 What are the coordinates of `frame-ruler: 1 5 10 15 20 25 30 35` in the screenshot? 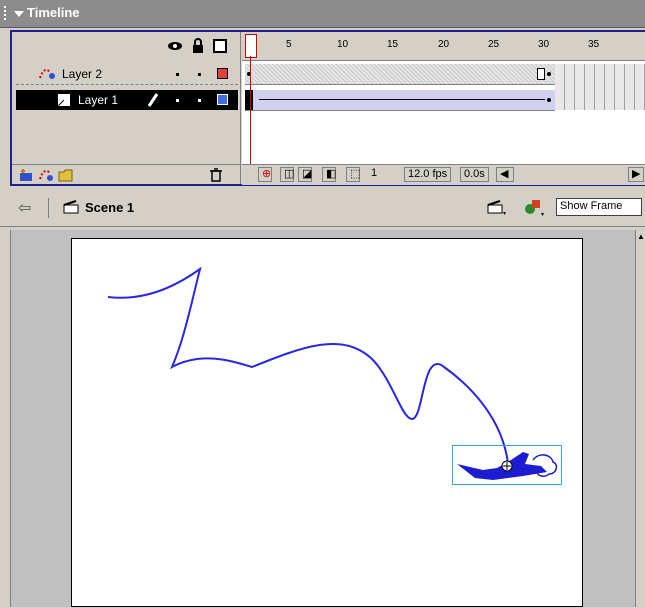 It's located at (443, 46).